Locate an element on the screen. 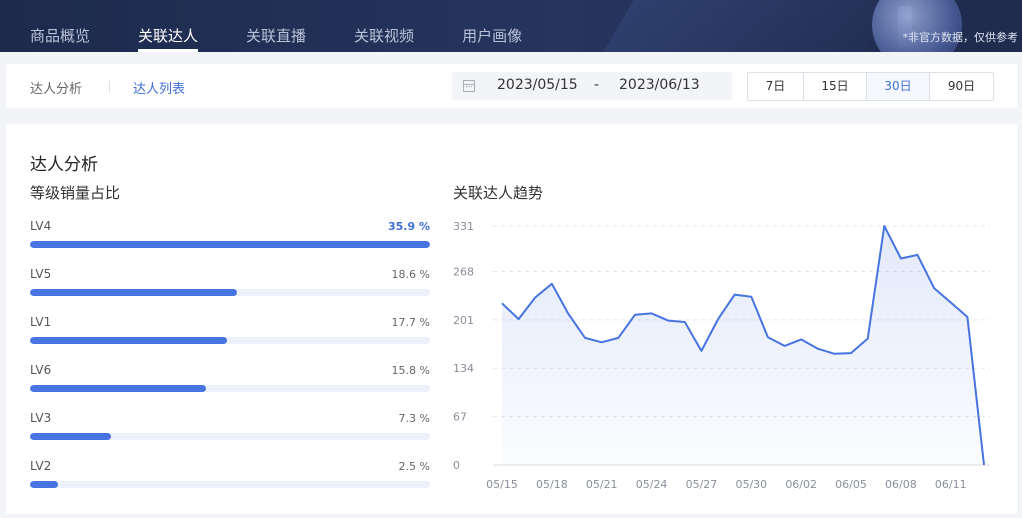 Image resolution: width=1022 pixels, height=518 pixels. x-tick-label: 05/27 is located at coordinates (702, 483).